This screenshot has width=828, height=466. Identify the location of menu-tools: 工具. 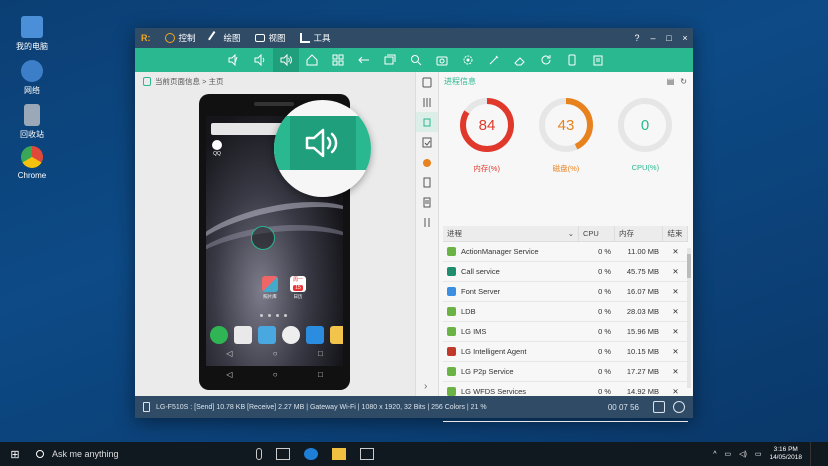
(315, 38).